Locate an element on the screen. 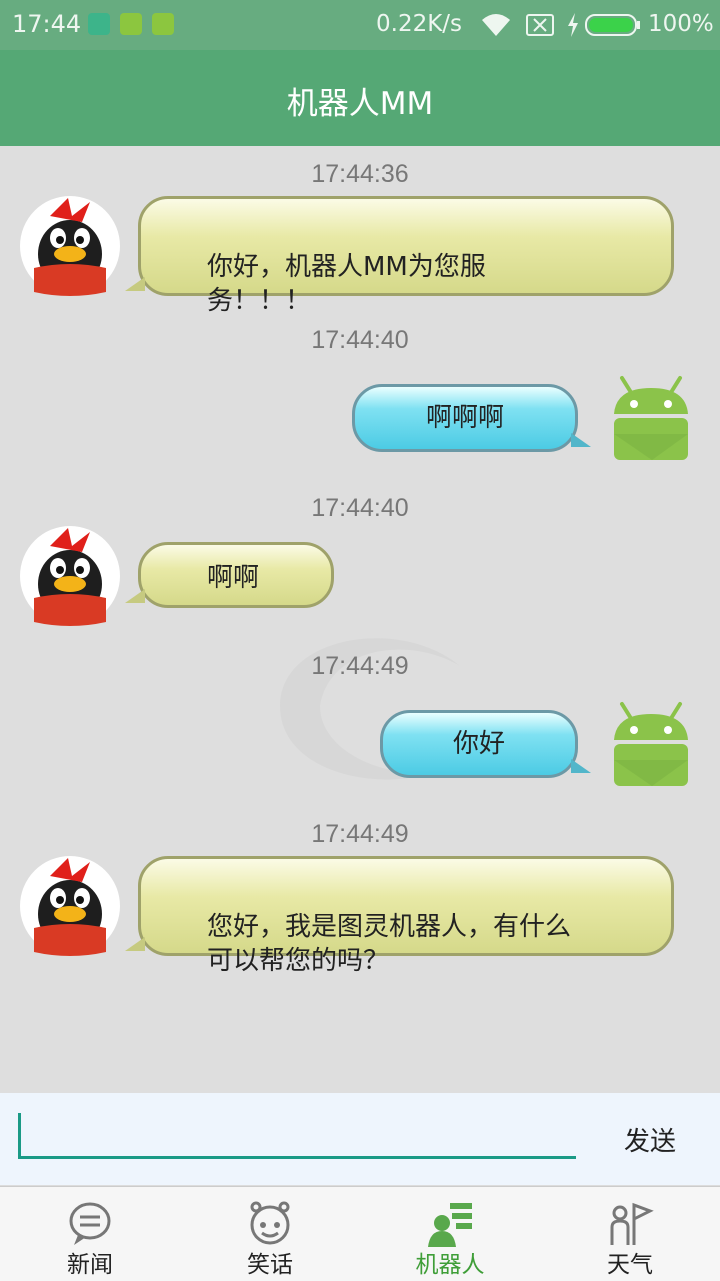 The width and height of the screenshot is (720, 1281). tab-label: 新闻 is located at coordinates (90, 1265).